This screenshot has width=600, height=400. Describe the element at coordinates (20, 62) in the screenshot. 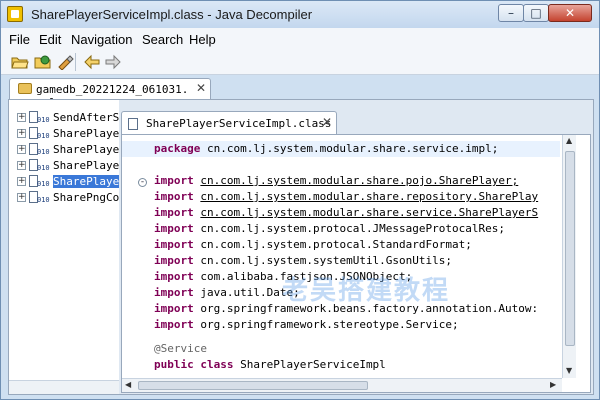

I see `open-file-icon` at that location.